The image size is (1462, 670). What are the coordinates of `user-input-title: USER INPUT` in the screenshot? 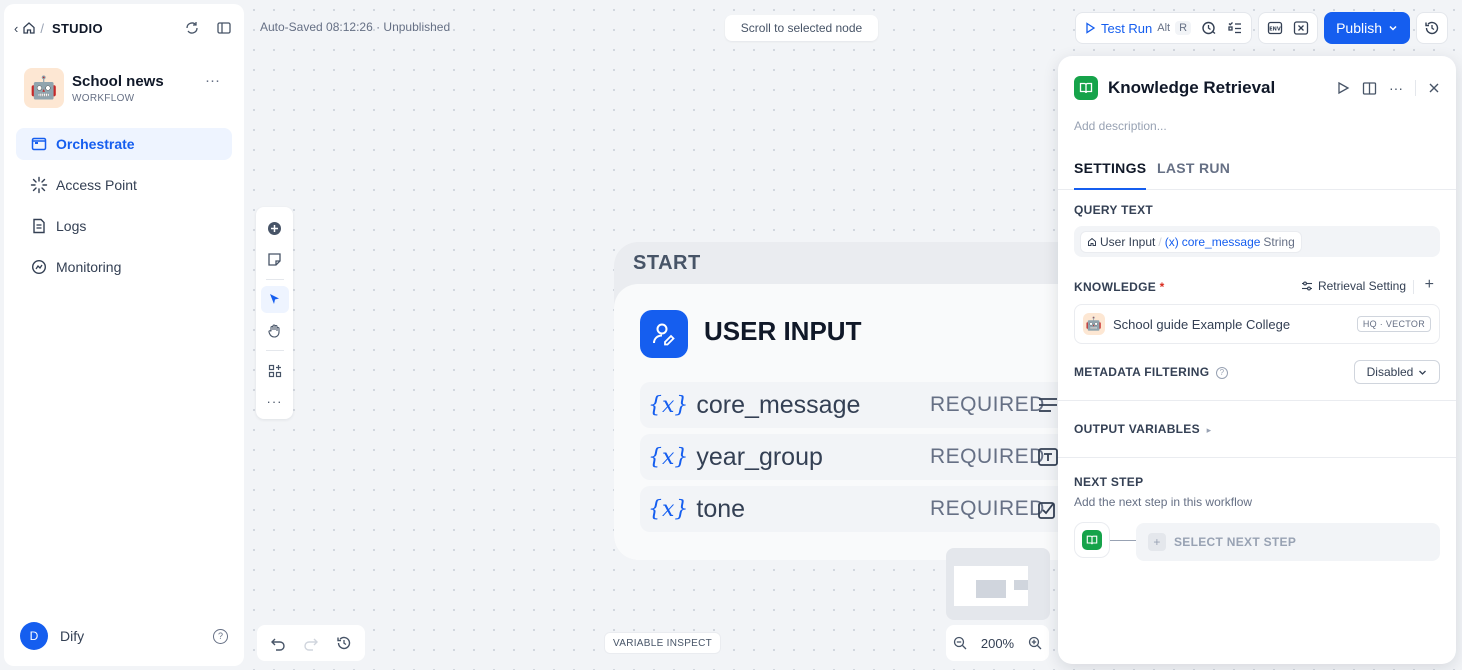 It's located at (783, 331).